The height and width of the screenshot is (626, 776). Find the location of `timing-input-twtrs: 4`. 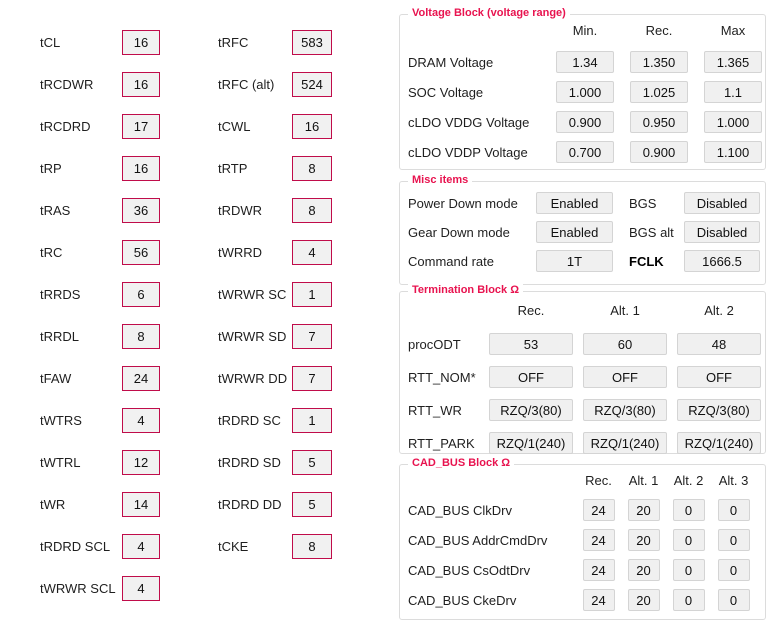

timing-input-twtrs: 4 is located at coordinates (141, 420).